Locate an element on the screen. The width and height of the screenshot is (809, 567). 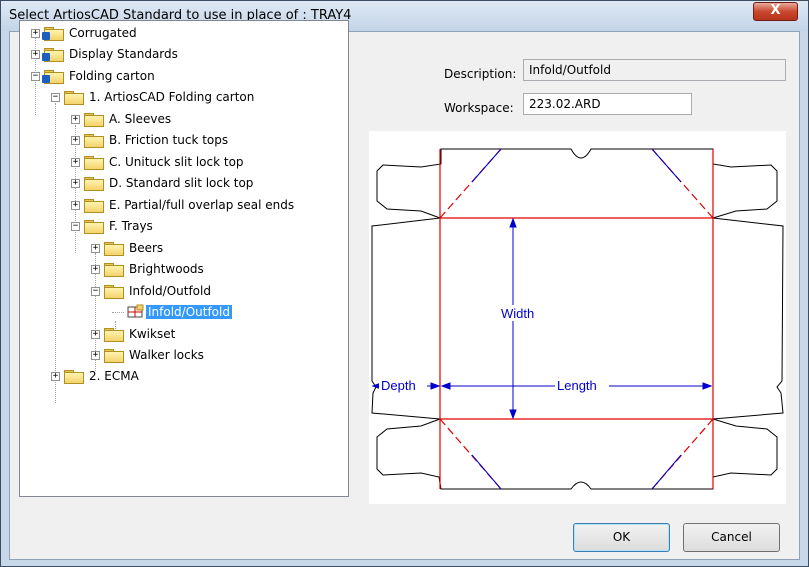
tree-item-corrugated: + Corrugated is located at coordinates (85, 33).